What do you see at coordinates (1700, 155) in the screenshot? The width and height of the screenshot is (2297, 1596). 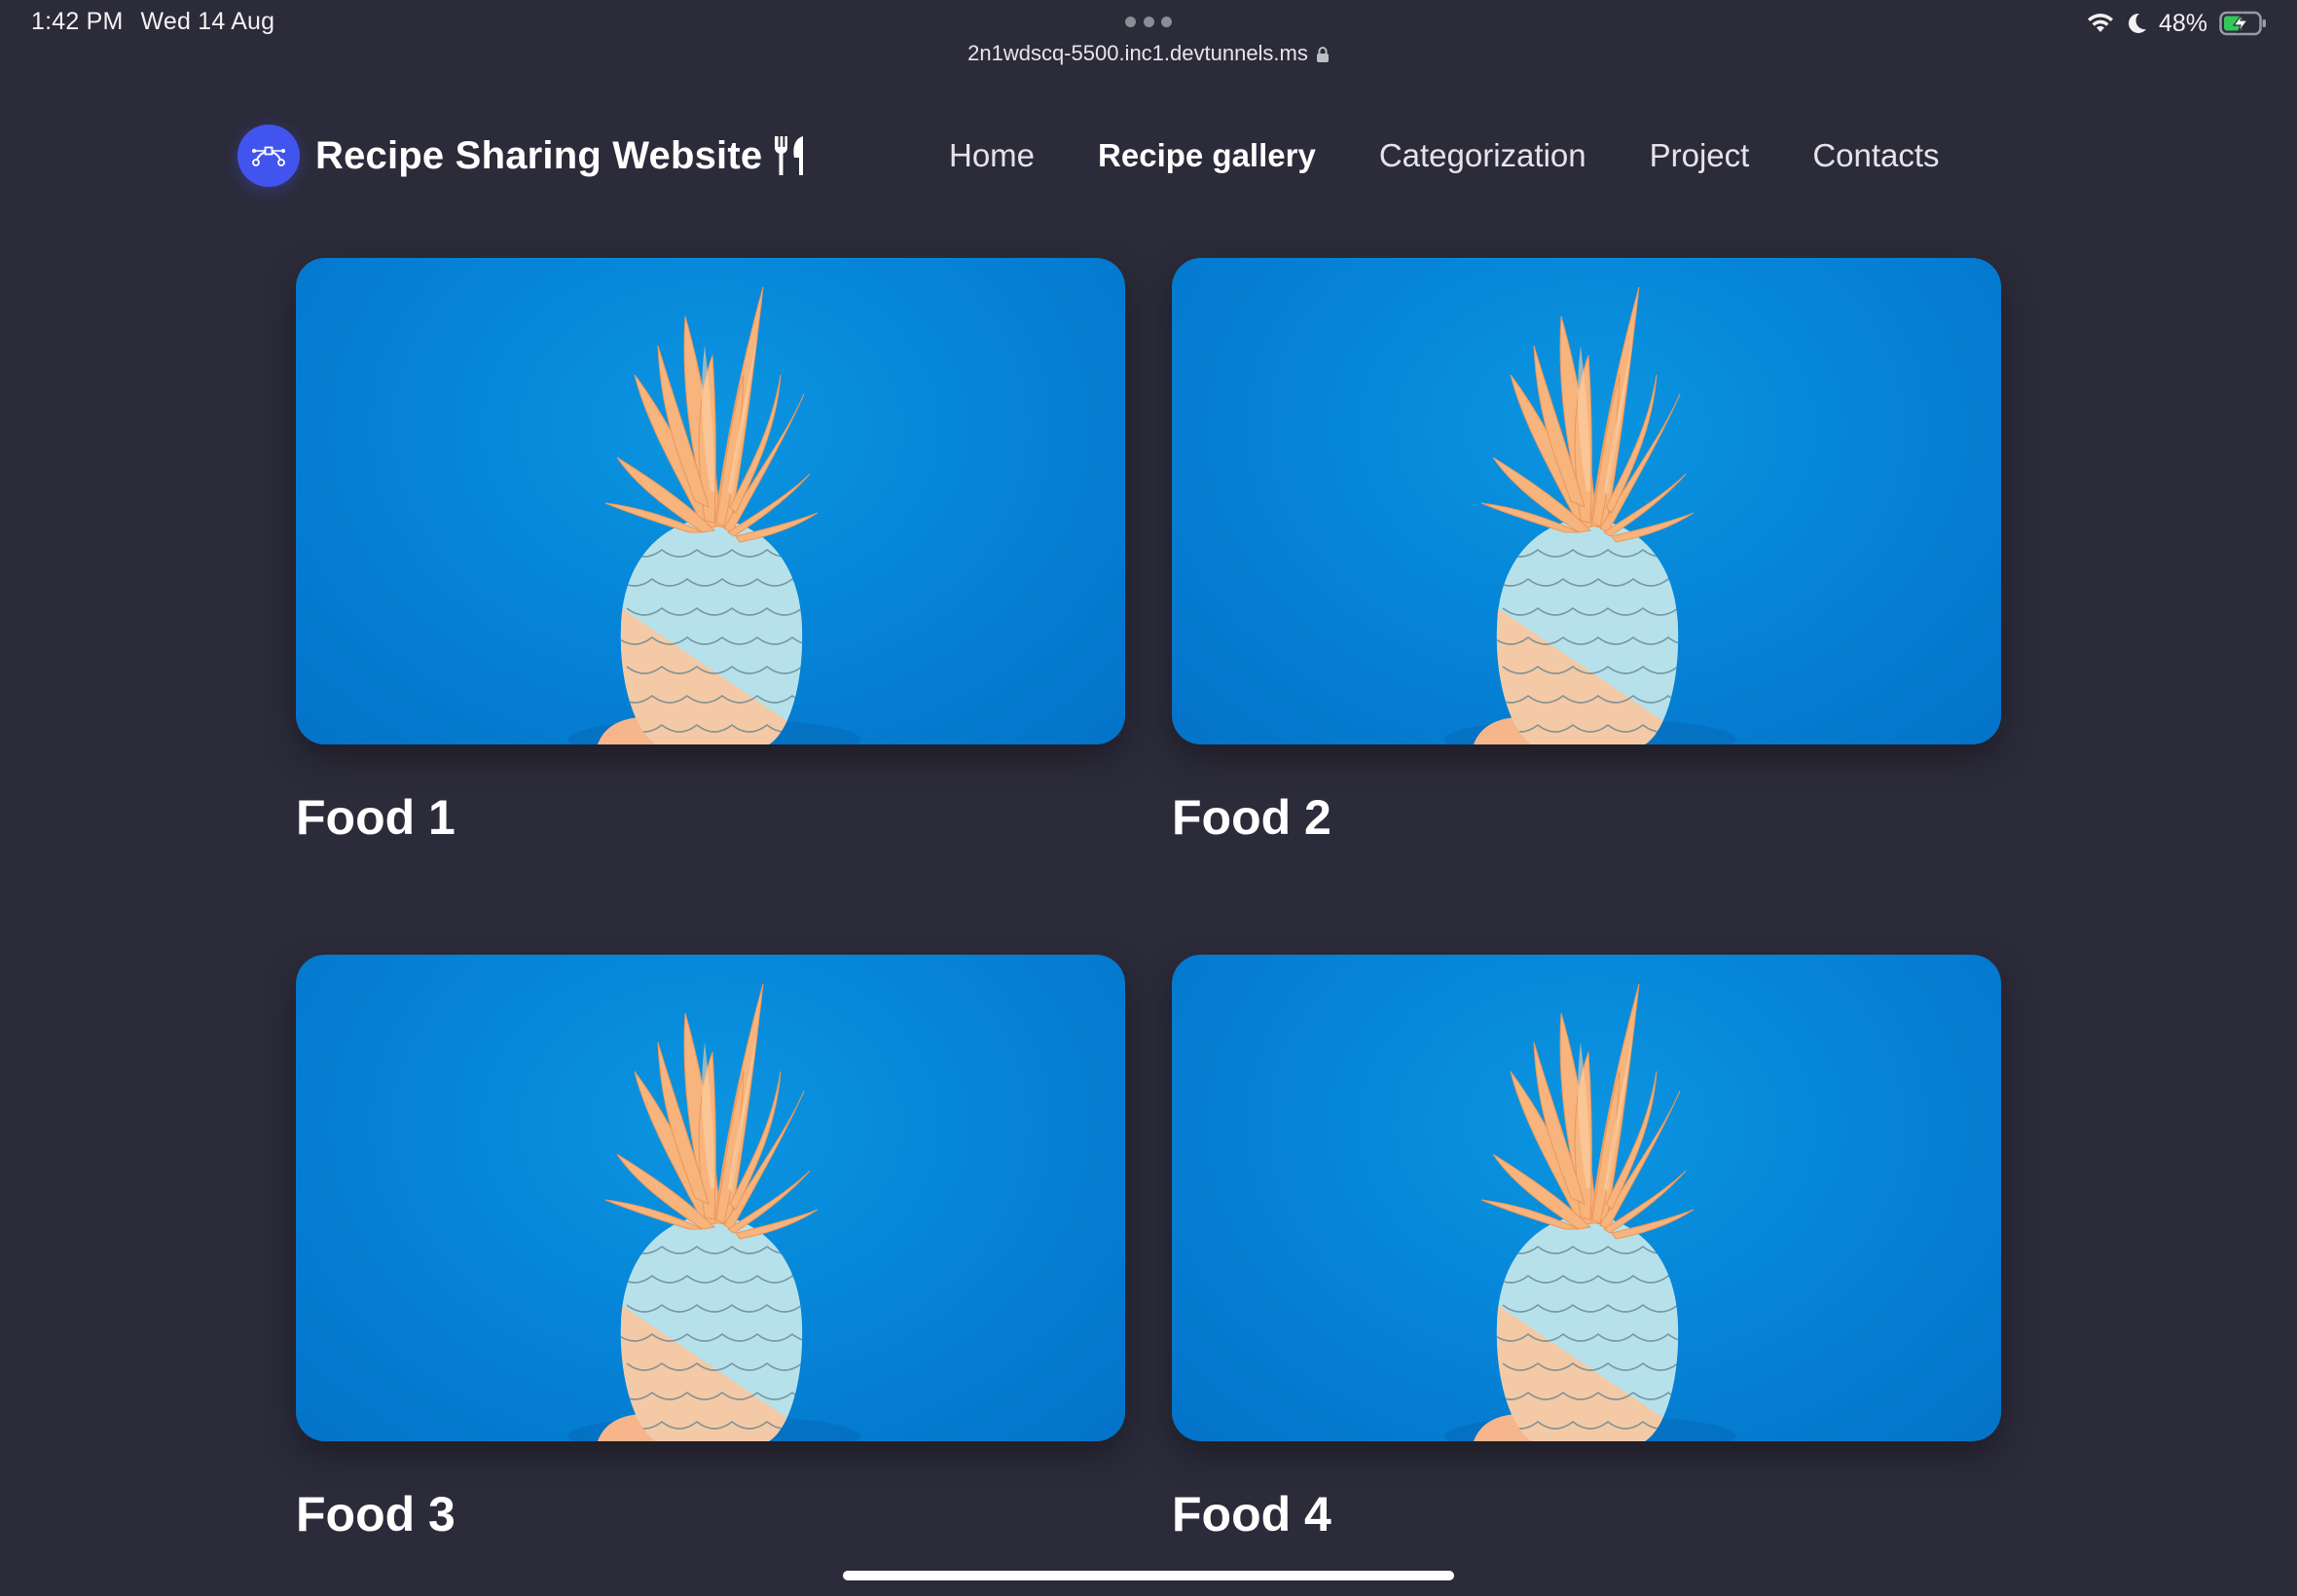 I see `nav-project: Project` at bounding box center [1700, 155].